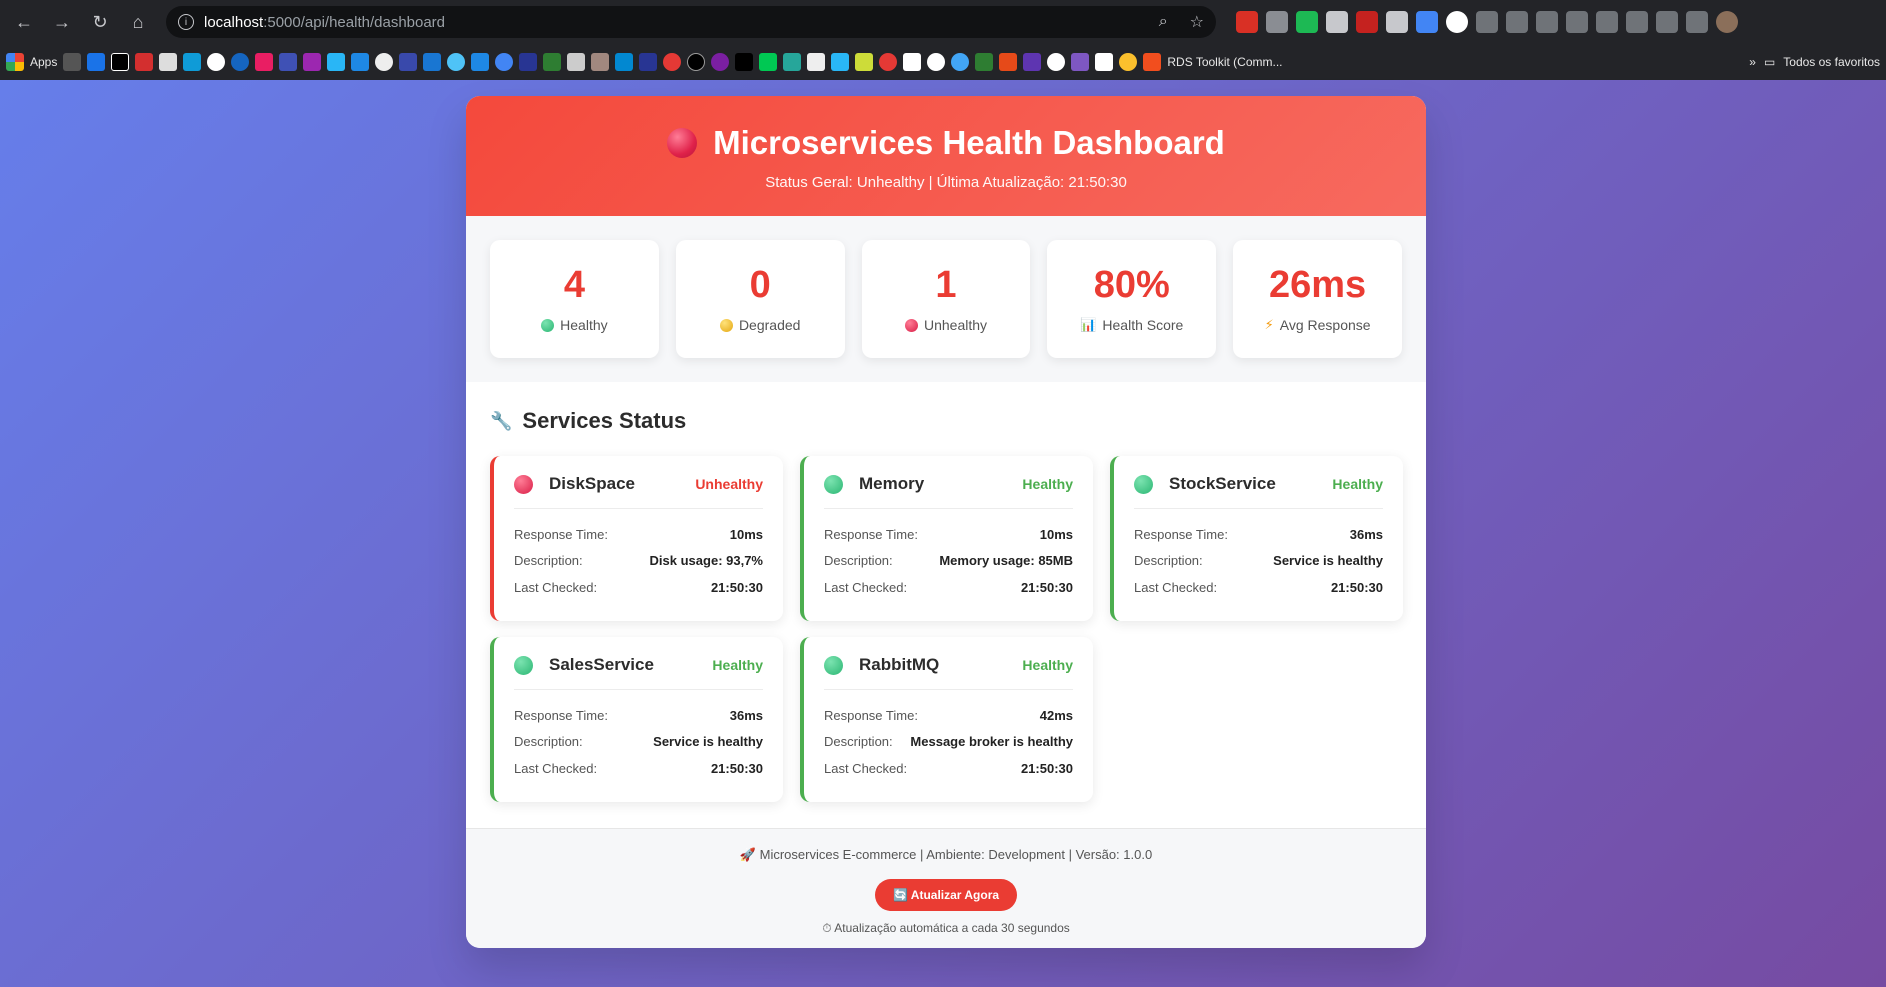  What do you see at coordinates (1637, 22) in the screenshot?
I see `download-icon` at bounding box center [1637, 22].